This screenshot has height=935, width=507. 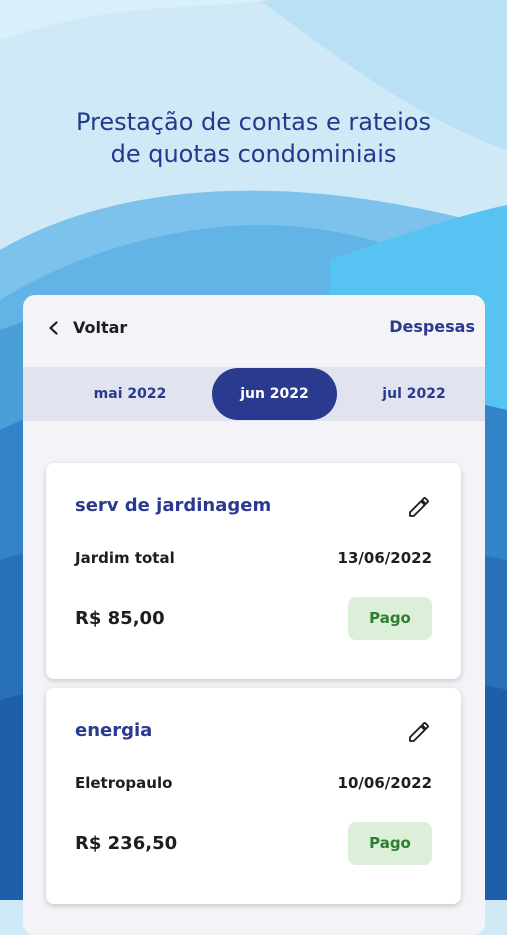 What do you see at coordinates (173, 505) in the screenshot?
I see `expense-title: serv de jardinagem` at bounding box center [173, 505].